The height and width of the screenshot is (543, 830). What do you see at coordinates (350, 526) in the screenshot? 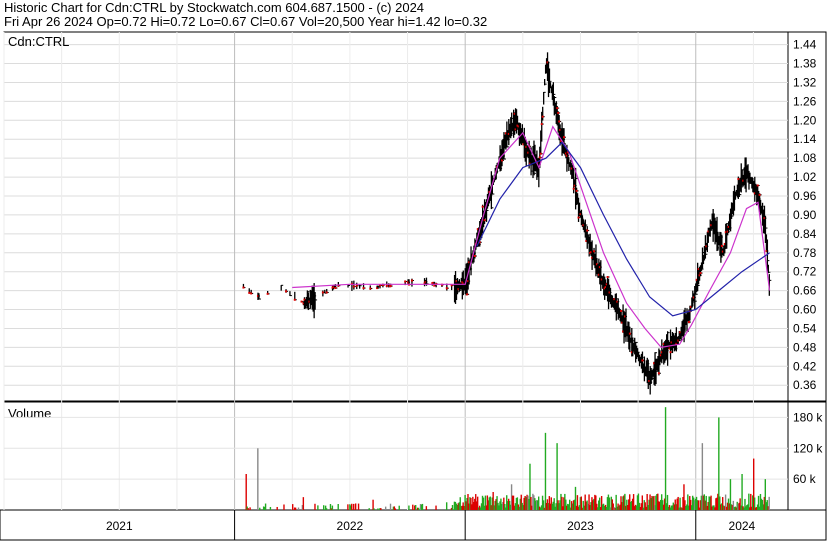
I see `year-label: 2022` at bounding box center [350, 526].